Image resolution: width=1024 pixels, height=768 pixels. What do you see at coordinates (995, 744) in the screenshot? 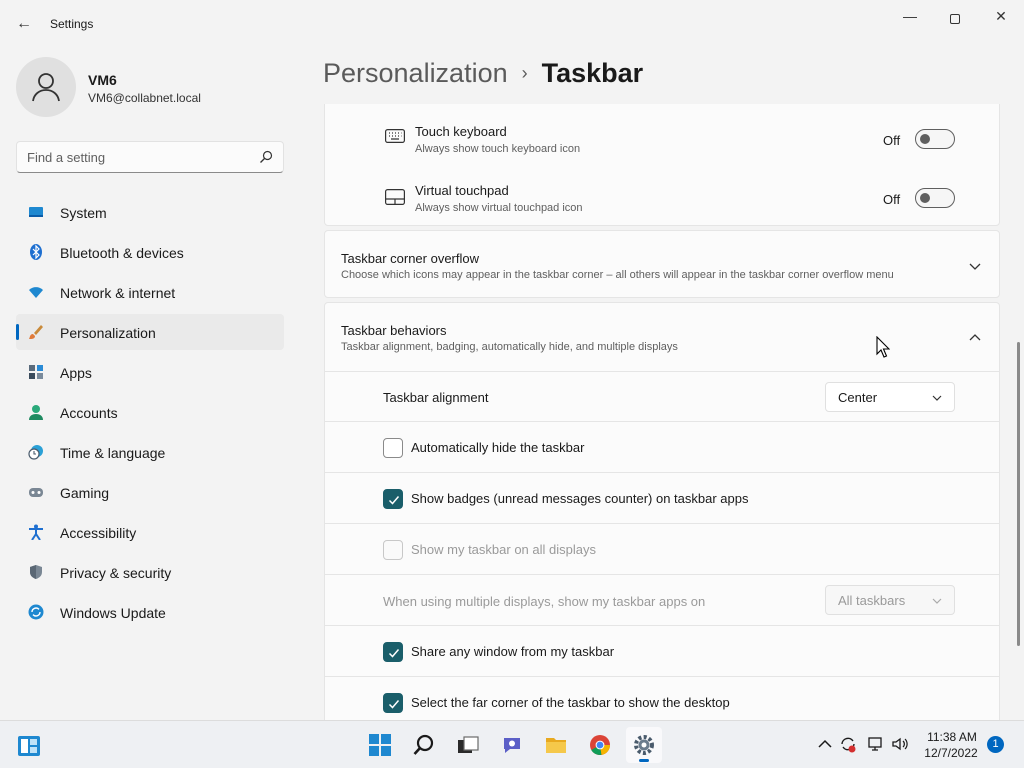
I see `notification-badge: 1` at bounding box center [995, 744].